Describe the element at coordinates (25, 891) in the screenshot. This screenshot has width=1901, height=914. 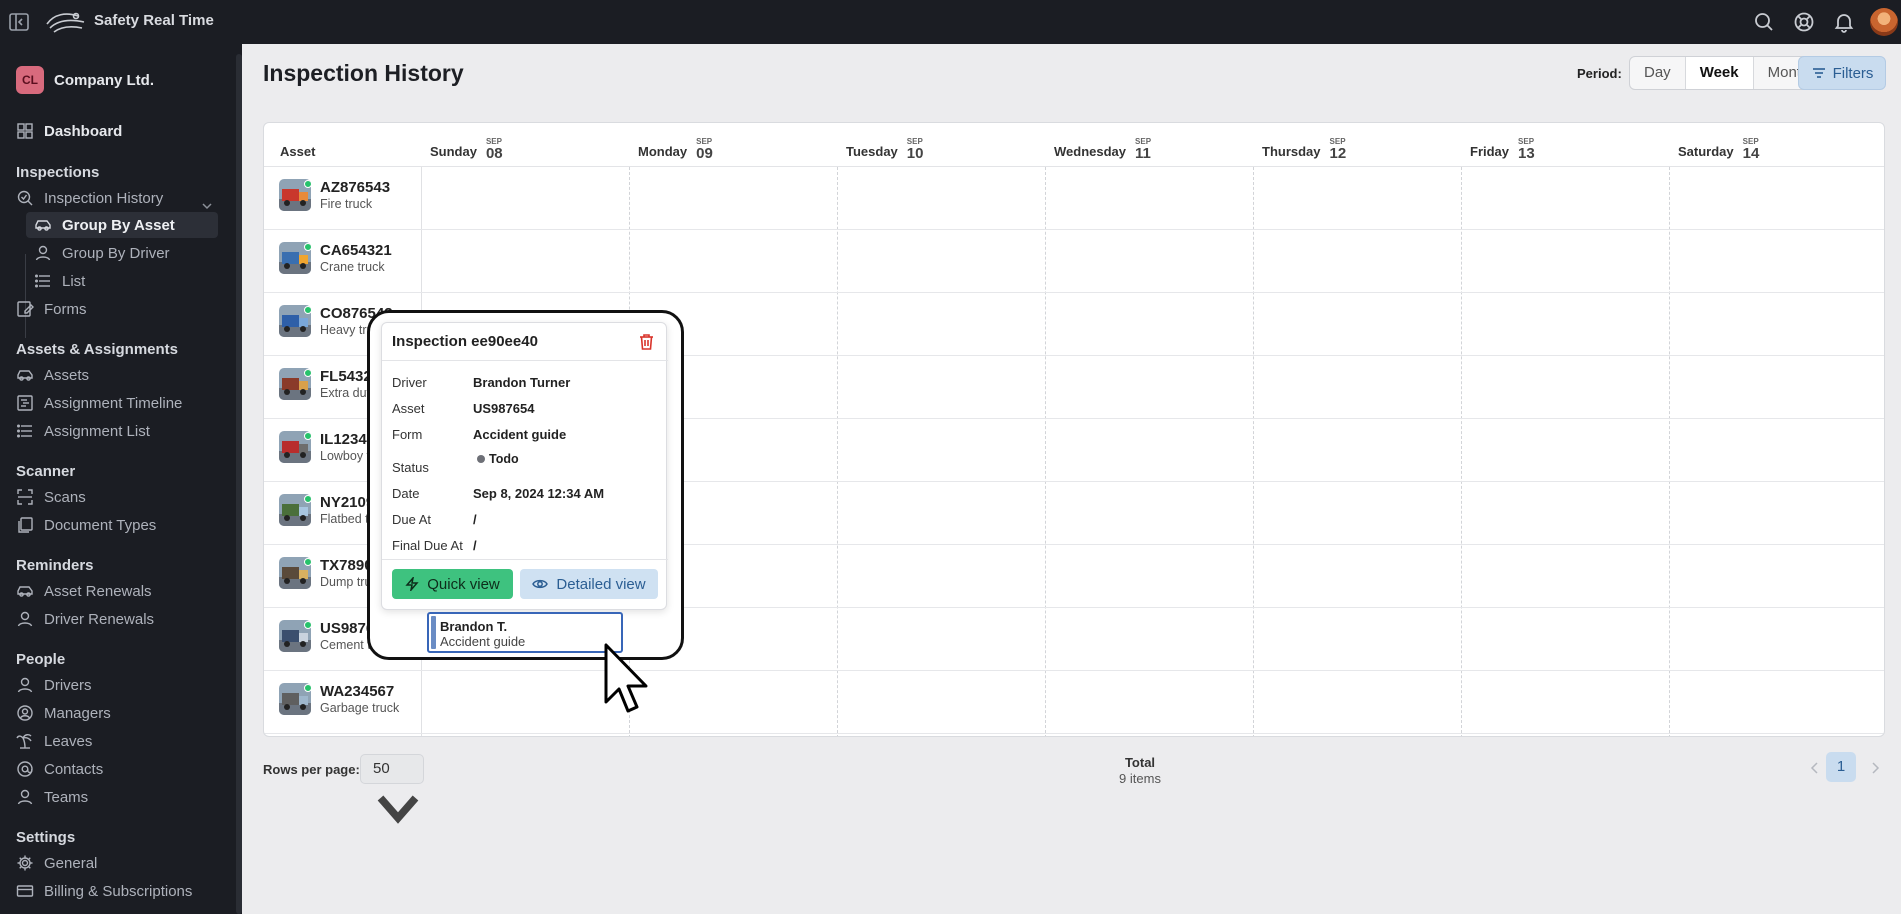
I see `credit-card-icon` at that location.